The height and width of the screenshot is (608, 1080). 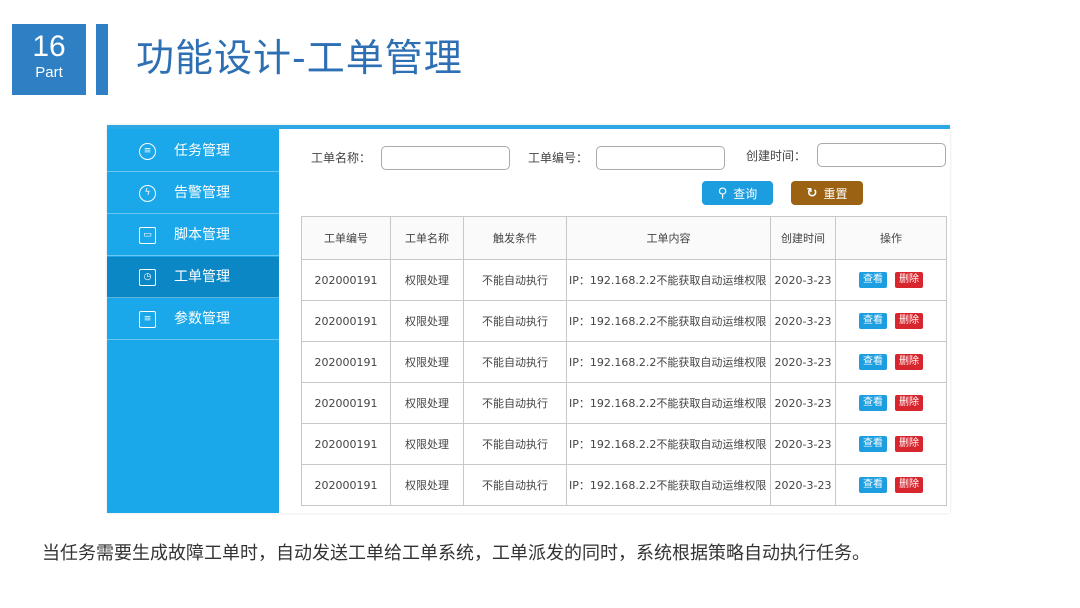 I want to click on table-header-row: 工单编号 工单名称 触发条件 工单内容 创建时间 操作, so click(x=624, y=238).